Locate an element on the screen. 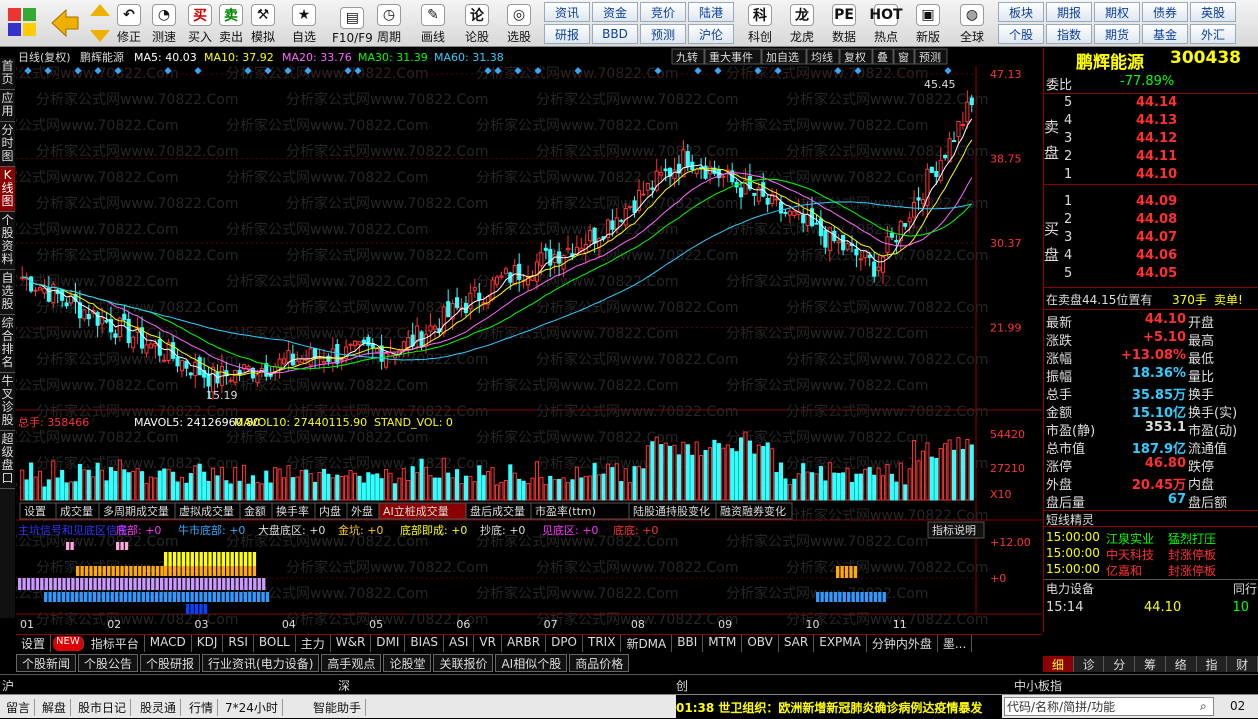 Image resolution: width=1258 pixels, height=719 pixels. vtab-4: 个股资料 is located at coordinates (7, 241).